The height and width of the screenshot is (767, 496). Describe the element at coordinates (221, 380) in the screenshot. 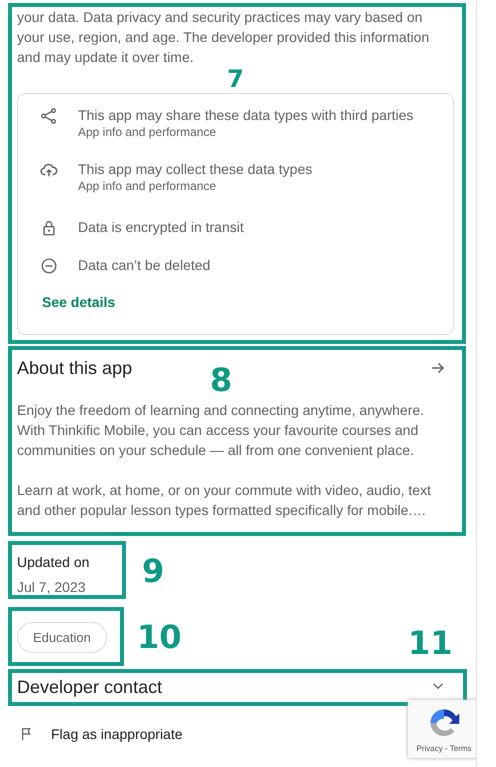

I see `annotation-number: 8` at that location.